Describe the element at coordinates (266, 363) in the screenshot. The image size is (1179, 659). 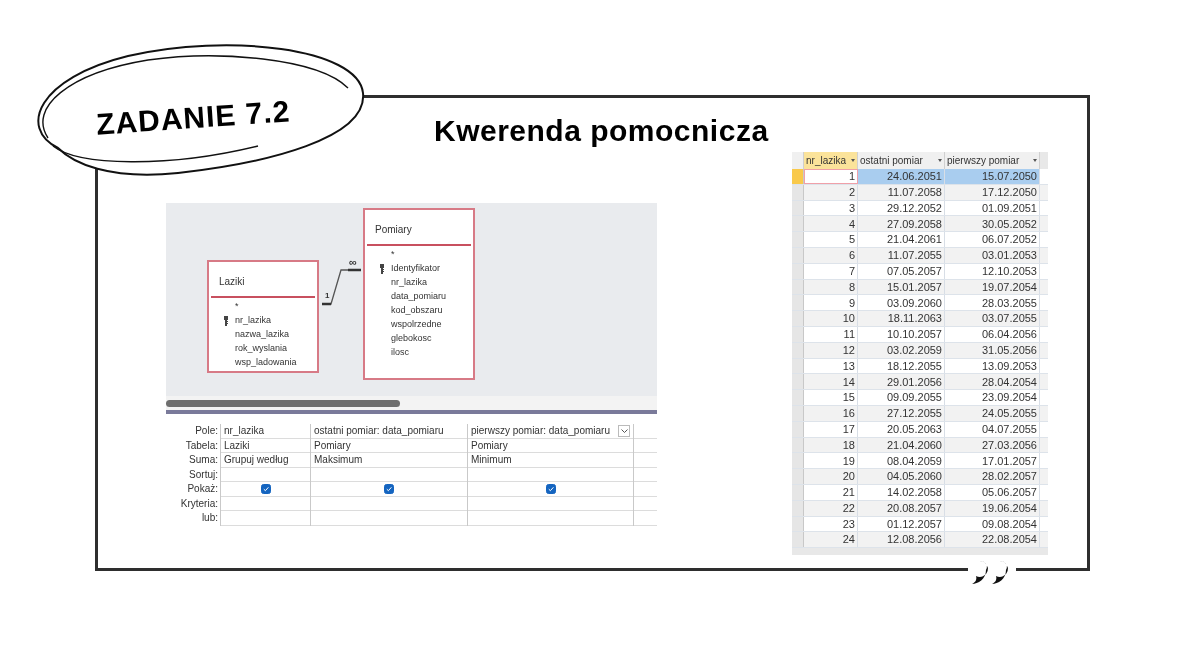
I see `field-name: wsp_ladowania` at that location.